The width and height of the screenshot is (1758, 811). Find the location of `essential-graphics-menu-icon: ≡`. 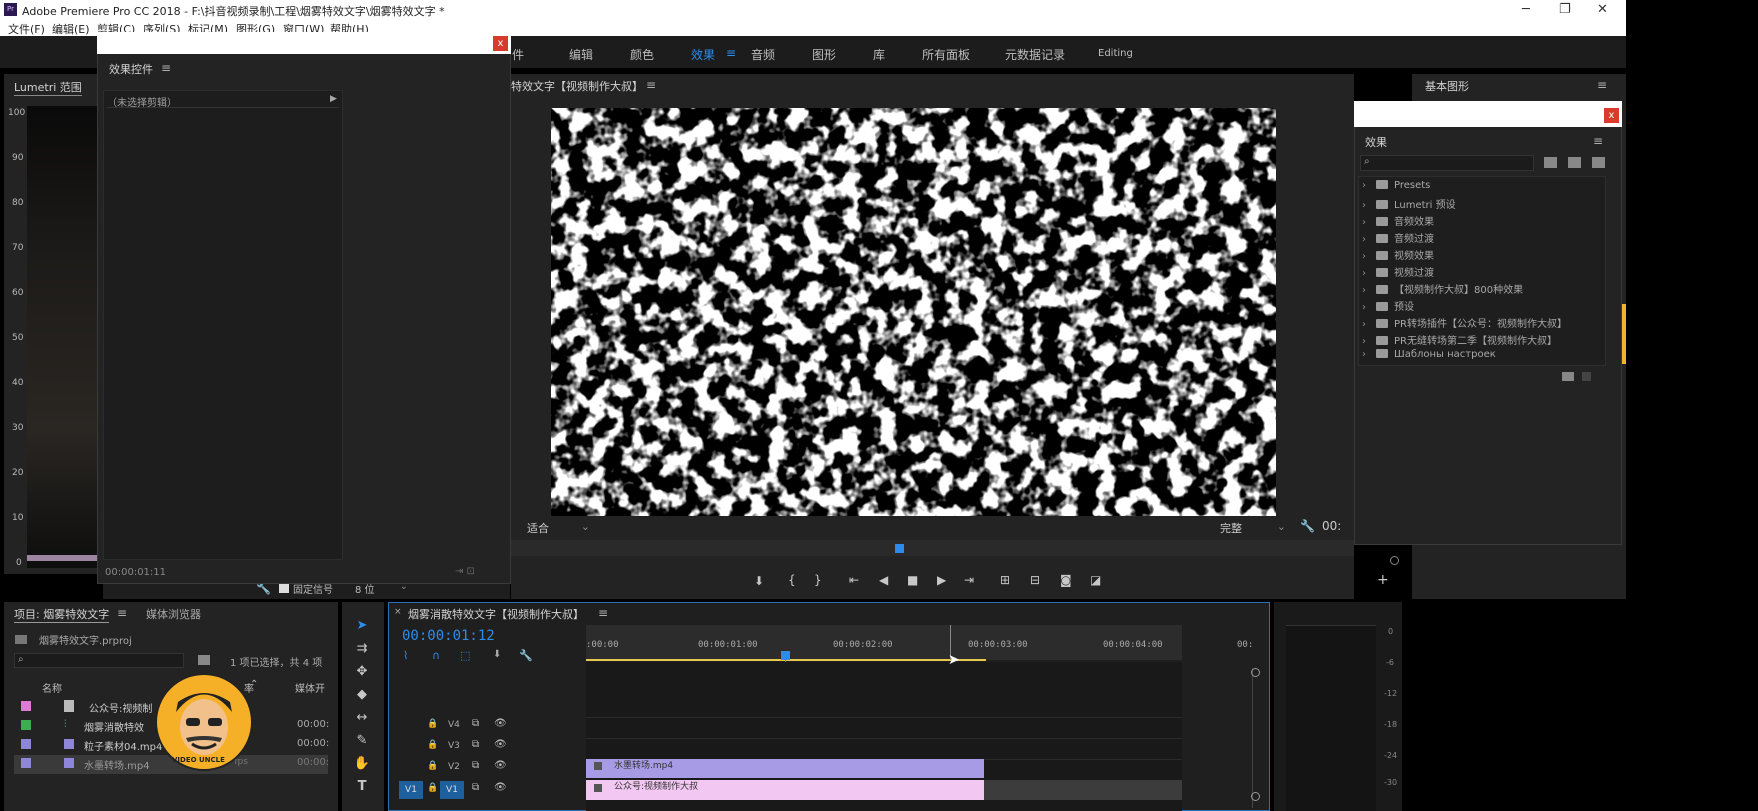

essential-graphics-menu-icon: ≡ is located at coordinates (1602, 85).